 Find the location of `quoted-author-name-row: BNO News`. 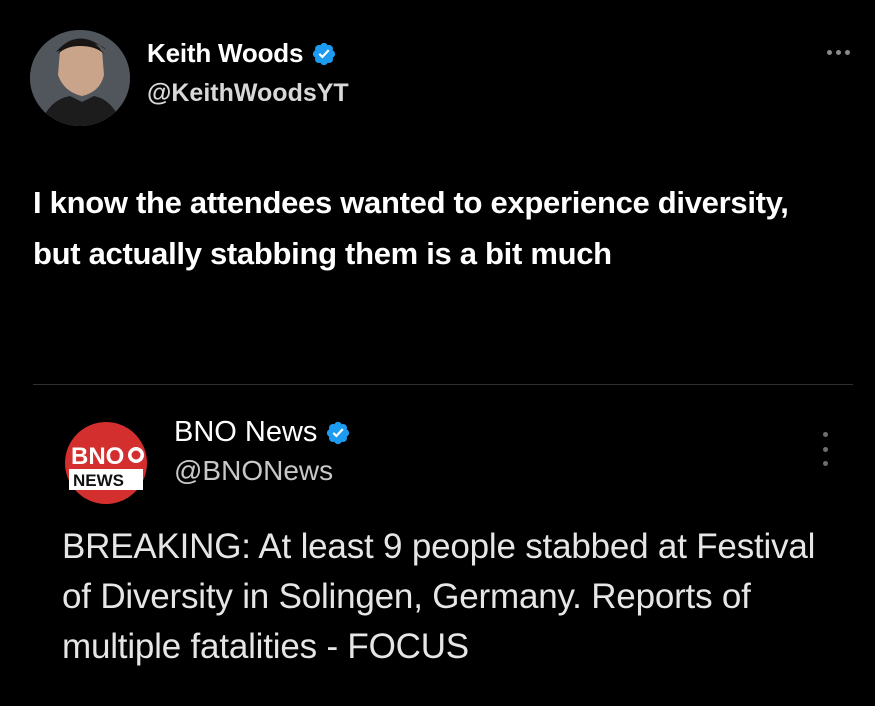

quoted-author-name-row: BNO News is located at coordinates (262, 432).